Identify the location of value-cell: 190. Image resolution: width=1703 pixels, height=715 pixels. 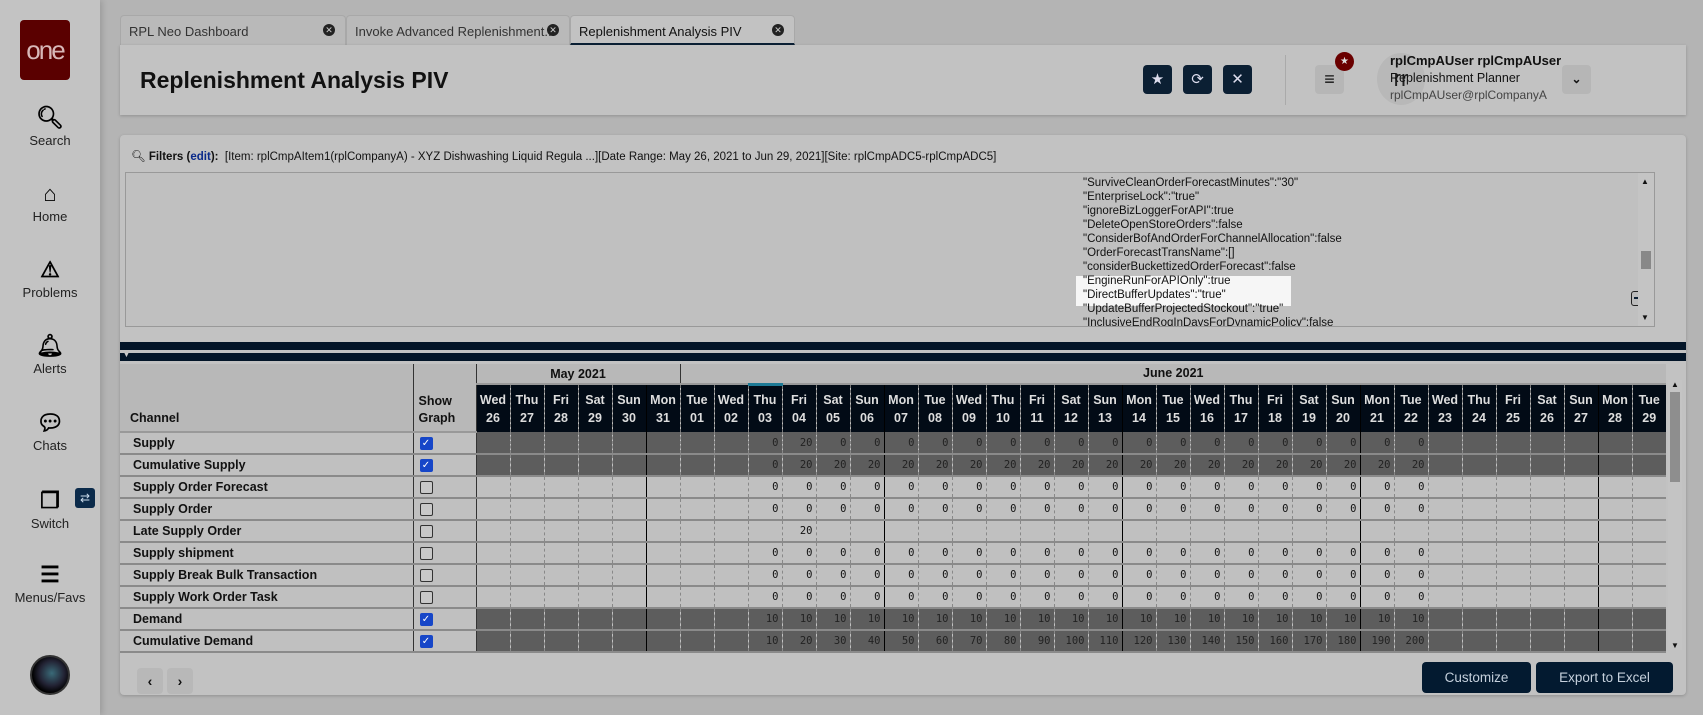
(1376, 641).